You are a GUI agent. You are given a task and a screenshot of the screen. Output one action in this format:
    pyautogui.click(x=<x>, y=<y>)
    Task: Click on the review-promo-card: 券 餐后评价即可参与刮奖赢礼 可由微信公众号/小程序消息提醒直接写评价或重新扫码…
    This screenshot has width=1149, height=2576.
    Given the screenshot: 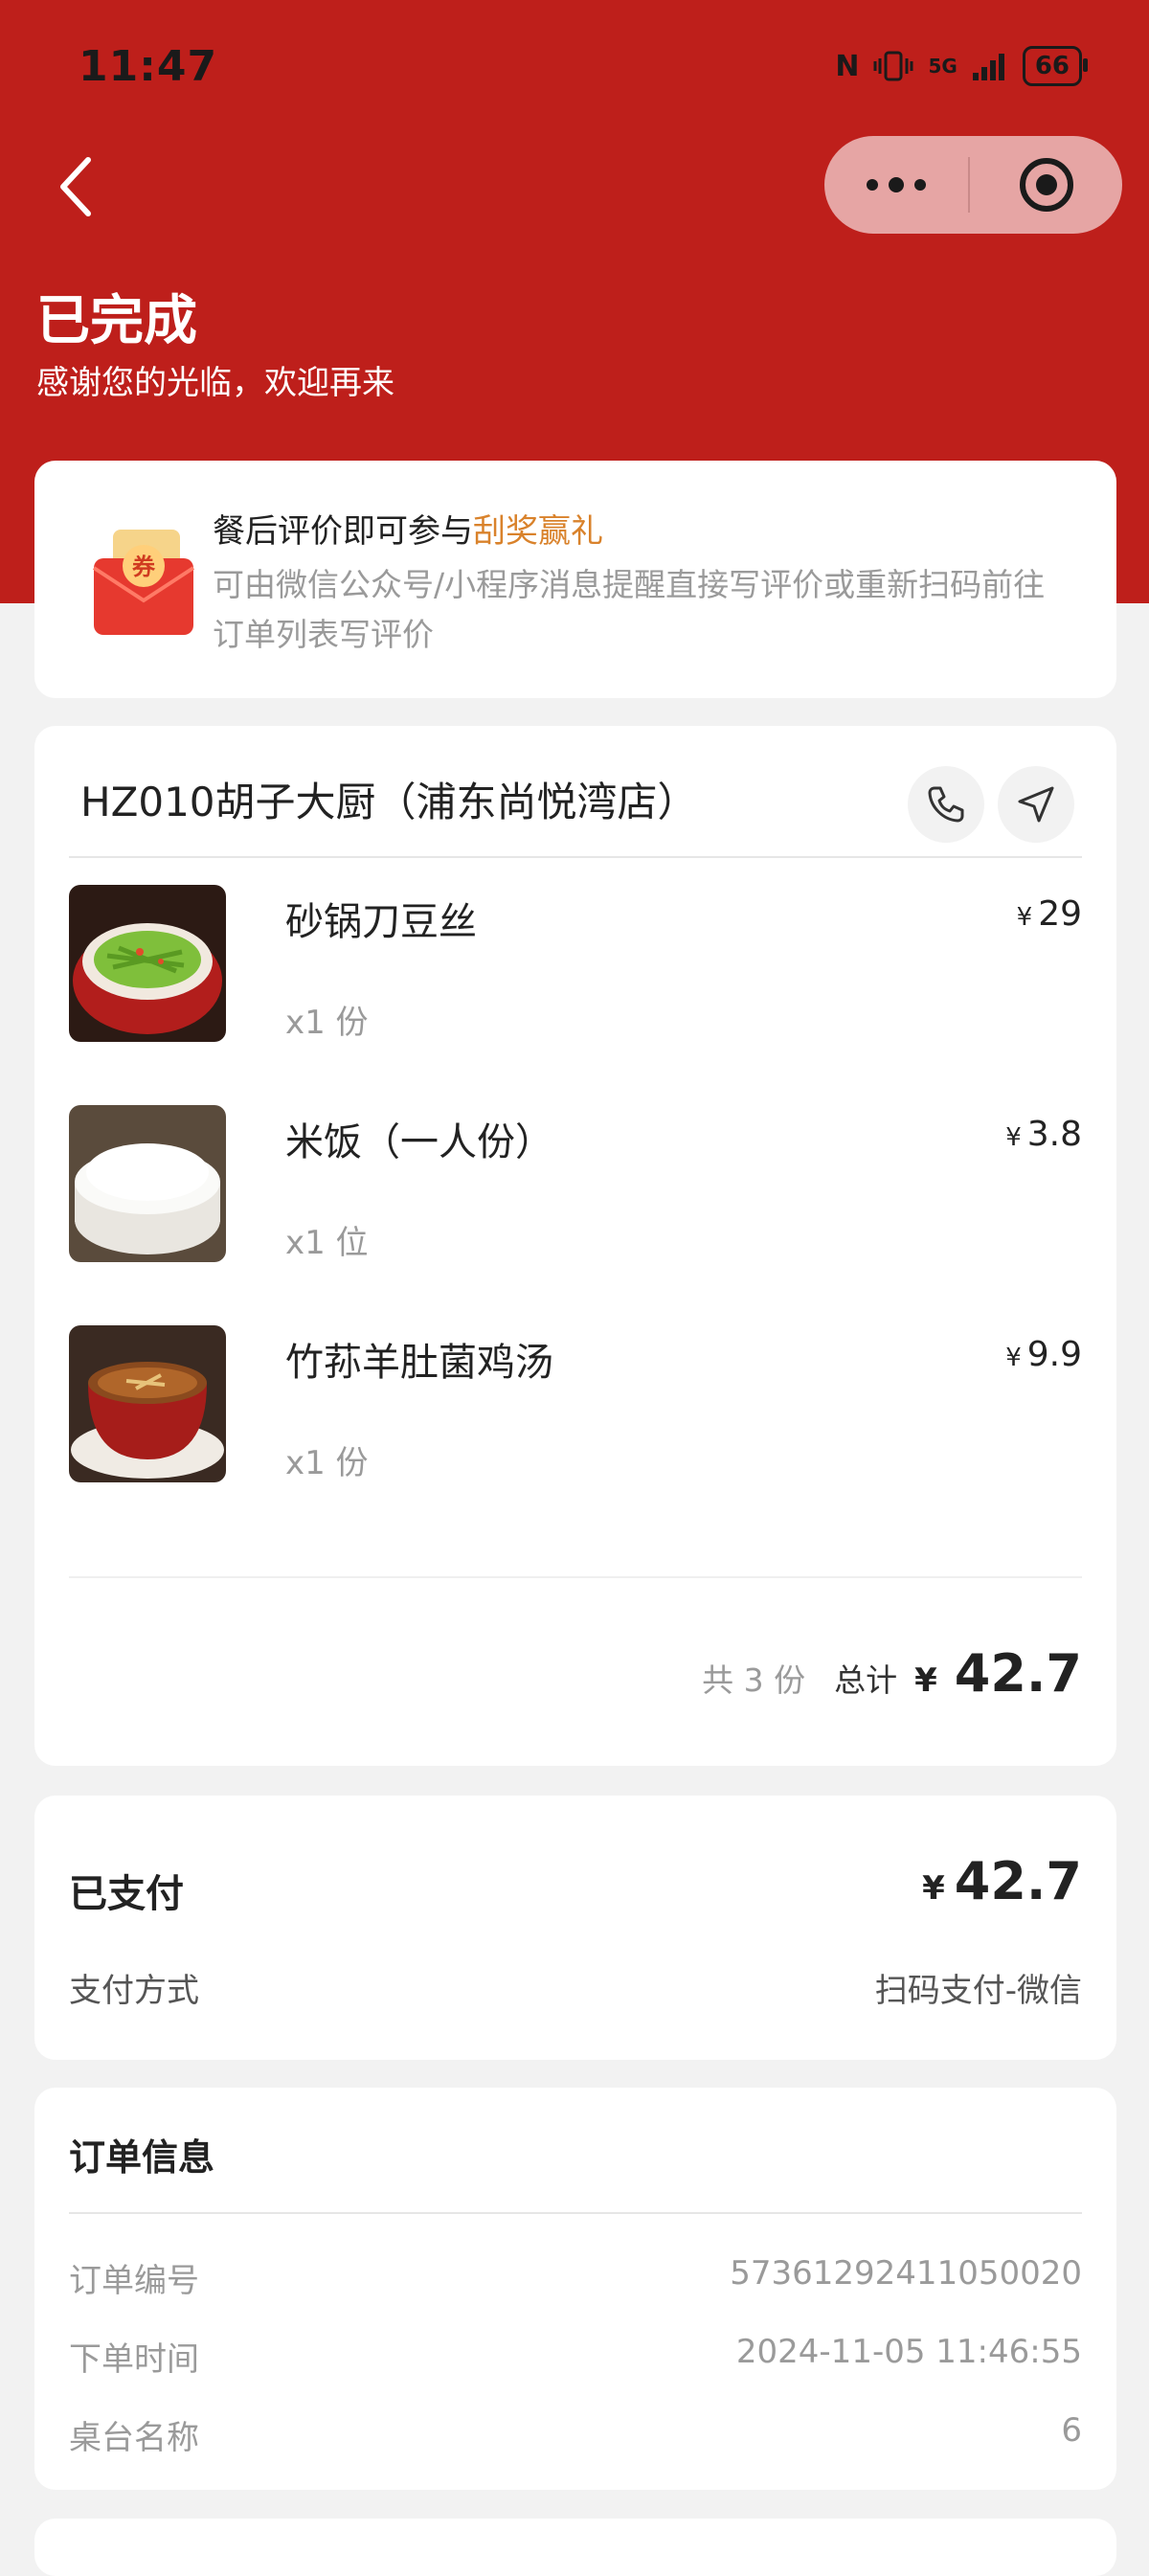 What is the action you would take?
    pyautogui.click(x=575, y=579)
    